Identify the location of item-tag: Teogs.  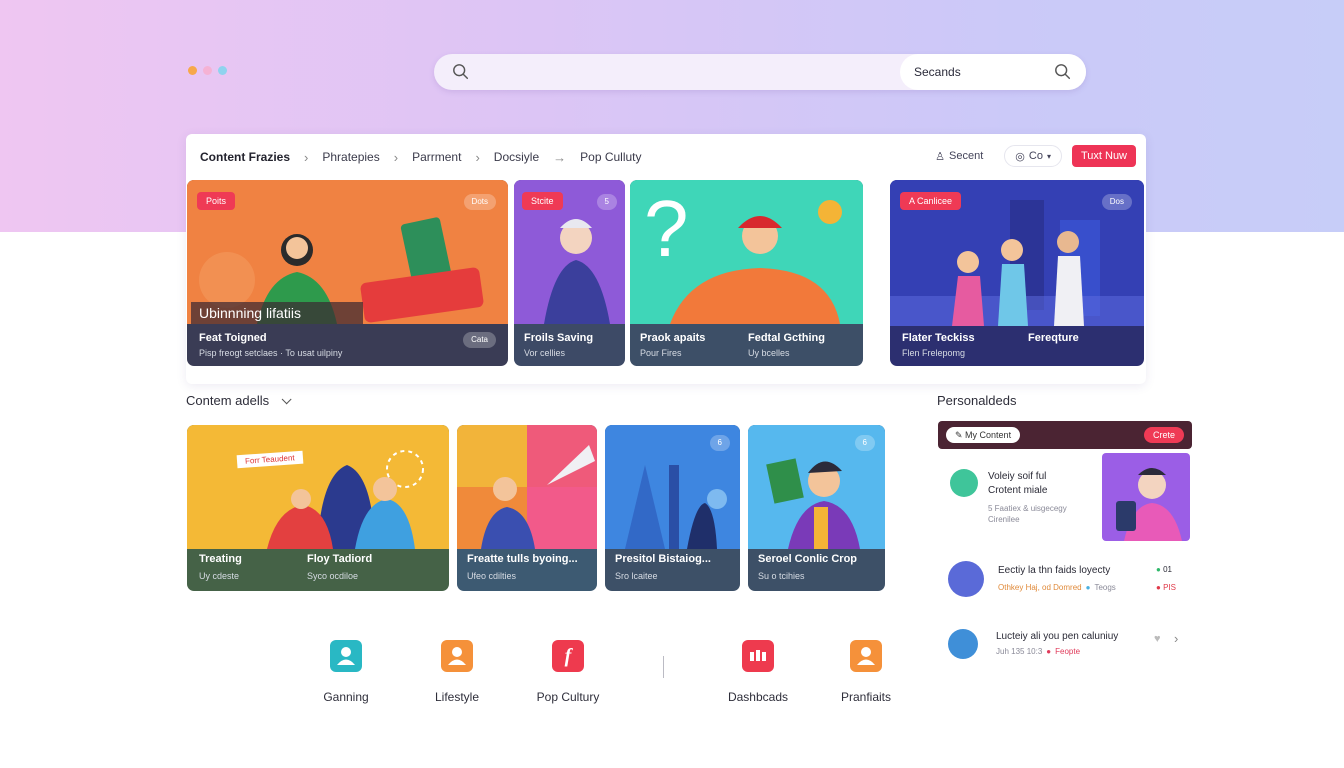
(1105, 587).